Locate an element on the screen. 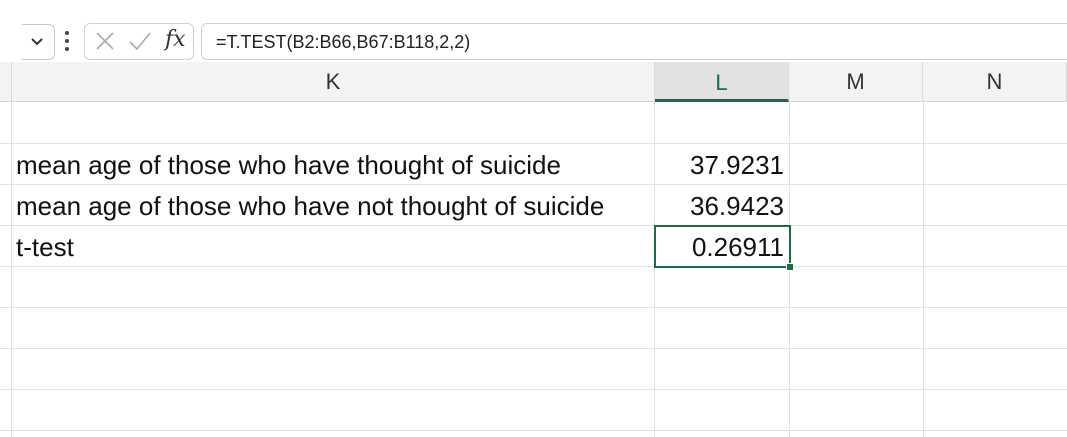 The width and height of the screenshot is (1067, 437). formula-text: =T.TEST(B2:B66,B67:B118,2,2) is located at coordinates (343, 42).